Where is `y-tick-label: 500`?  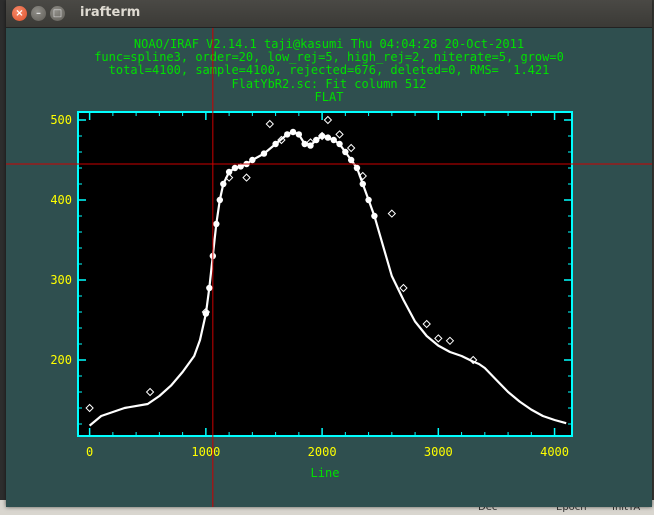
y-tick-label: 500 is located at coordinates (61, 120).